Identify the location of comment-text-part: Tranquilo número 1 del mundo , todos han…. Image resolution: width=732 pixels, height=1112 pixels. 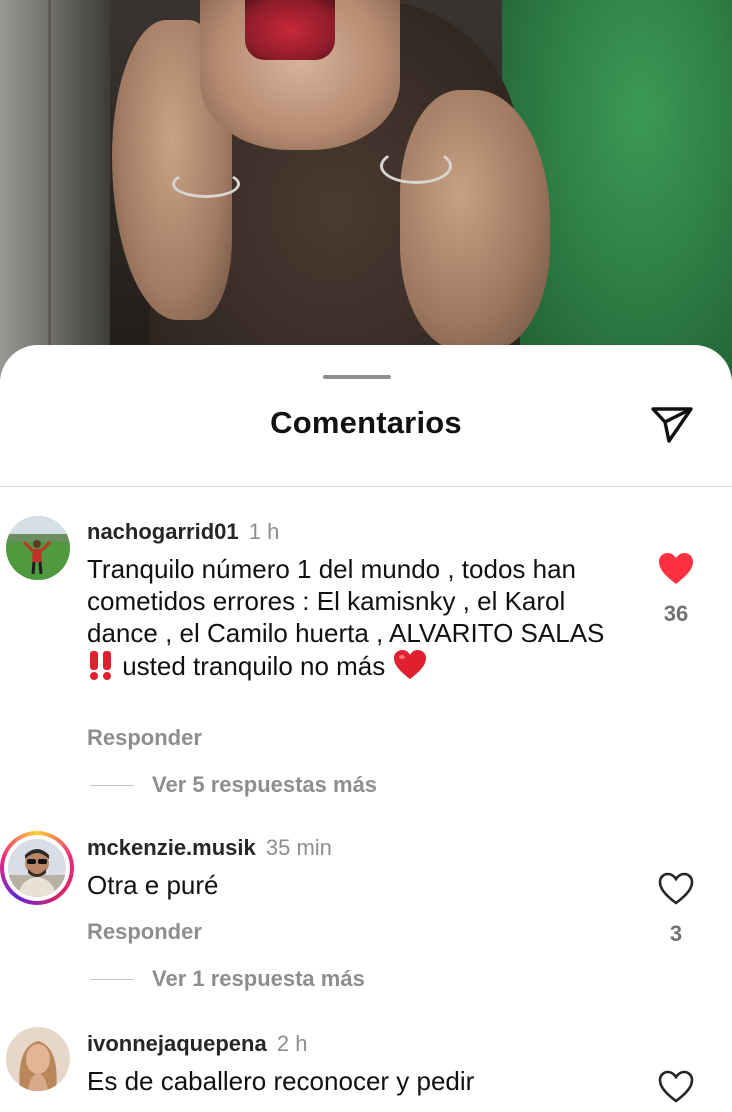
(346, 601).